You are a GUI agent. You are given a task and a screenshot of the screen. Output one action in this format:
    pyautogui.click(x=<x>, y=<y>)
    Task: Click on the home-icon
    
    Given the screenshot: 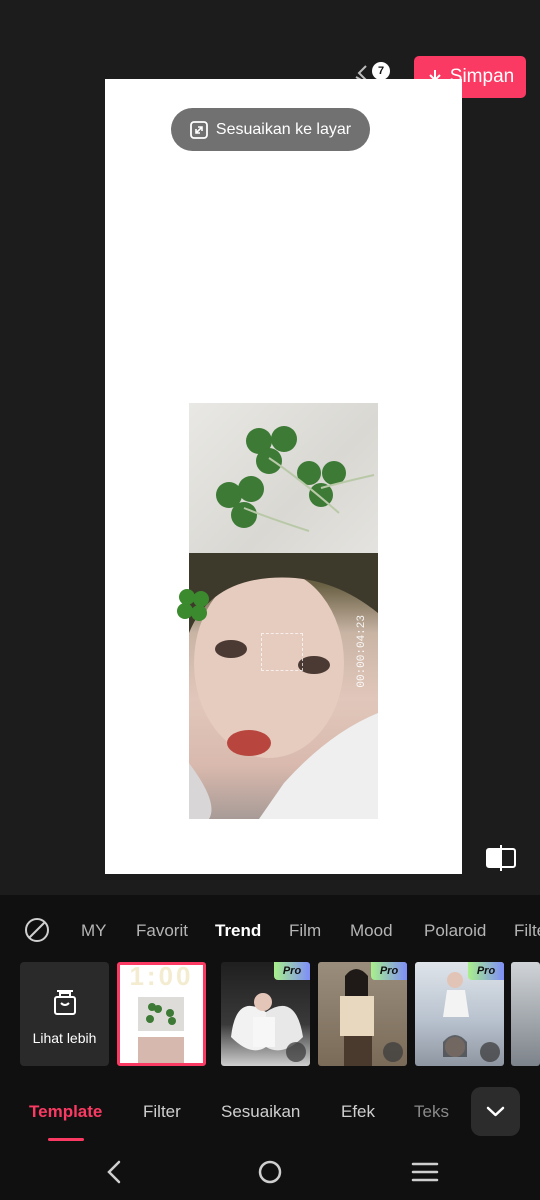 What is the action you would take?
    pyautogui.click(x=270, y=1172)
    